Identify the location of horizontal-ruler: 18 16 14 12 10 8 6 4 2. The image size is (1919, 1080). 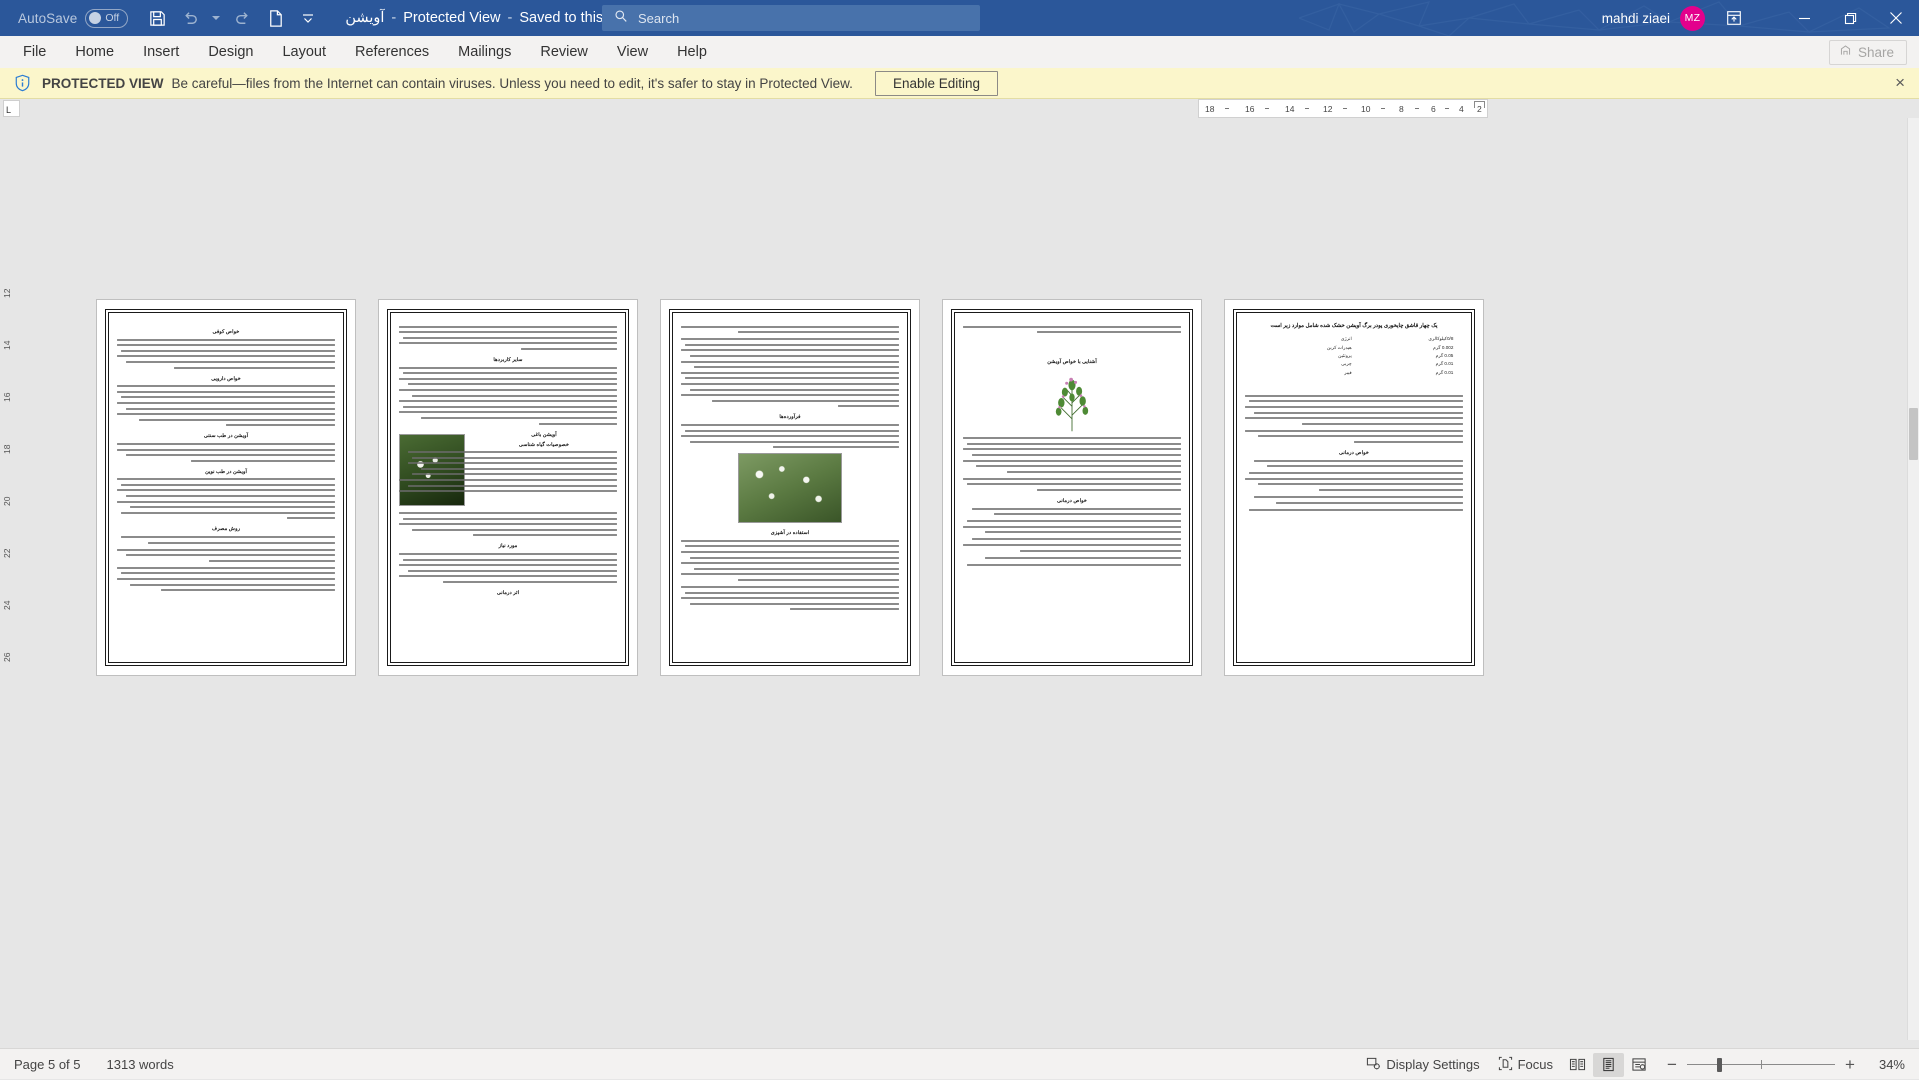
(1343, 108).